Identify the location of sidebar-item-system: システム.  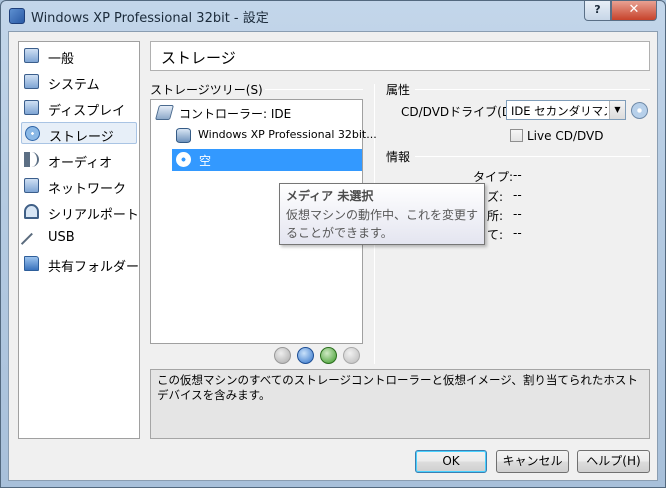
(79, 82).